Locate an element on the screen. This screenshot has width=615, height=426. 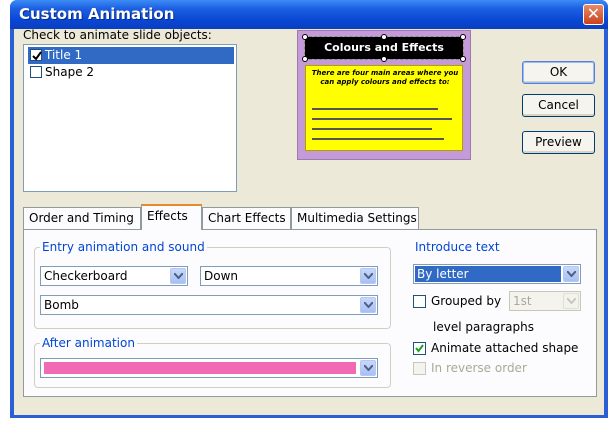
introduce-text-group: Introduce text By letter Grouped by 1st is located at coordinates (500, 314).